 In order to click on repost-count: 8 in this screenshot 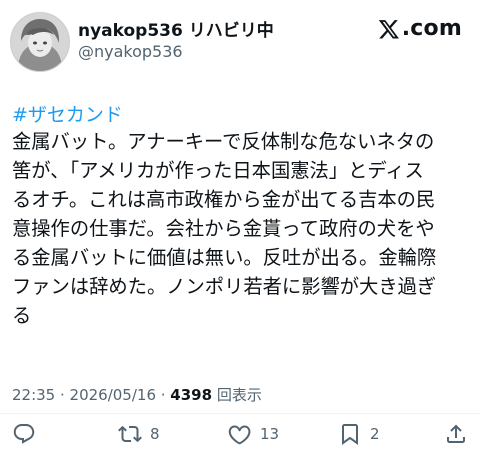, I will do `click(155, 434)`.